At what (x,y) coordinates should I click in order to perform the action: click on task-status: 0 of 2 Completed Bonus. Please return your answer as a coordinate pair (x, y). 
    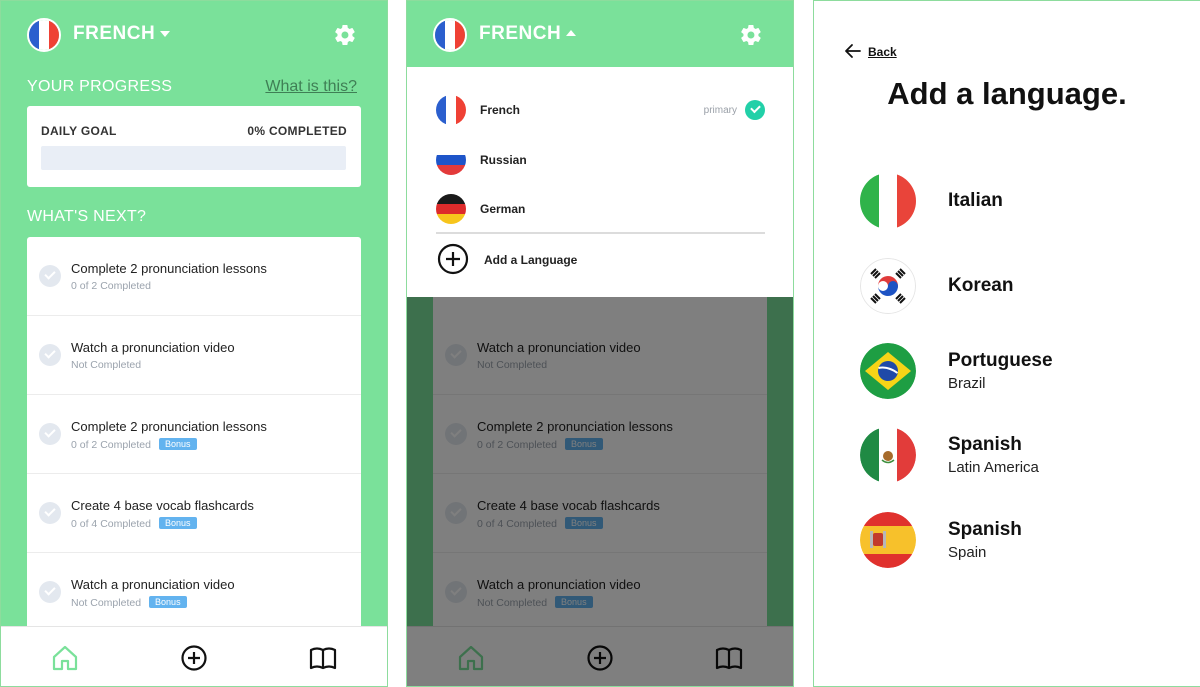
    Looking at the image, I should click on (540, 444).